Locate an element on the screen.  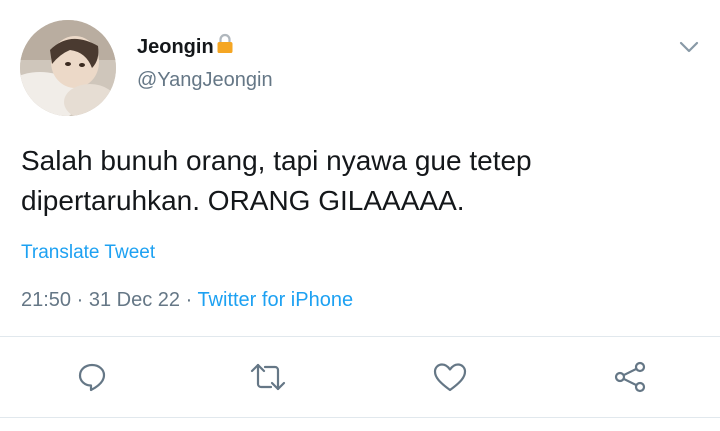
tweet-meta: 21:50 · 31 Dec 22 · Twitter for iPhone is located at coordinates (187, 300).